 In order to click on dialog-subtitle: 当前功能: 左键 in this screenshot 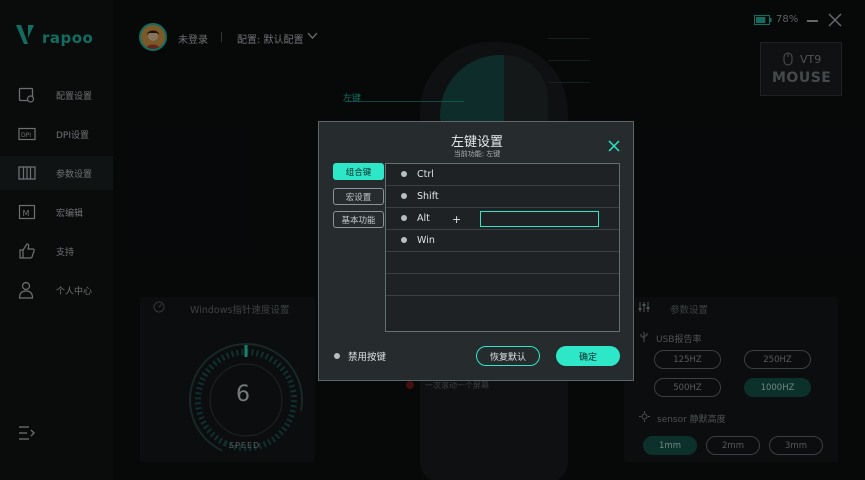, I will do `click(477, 154)`.